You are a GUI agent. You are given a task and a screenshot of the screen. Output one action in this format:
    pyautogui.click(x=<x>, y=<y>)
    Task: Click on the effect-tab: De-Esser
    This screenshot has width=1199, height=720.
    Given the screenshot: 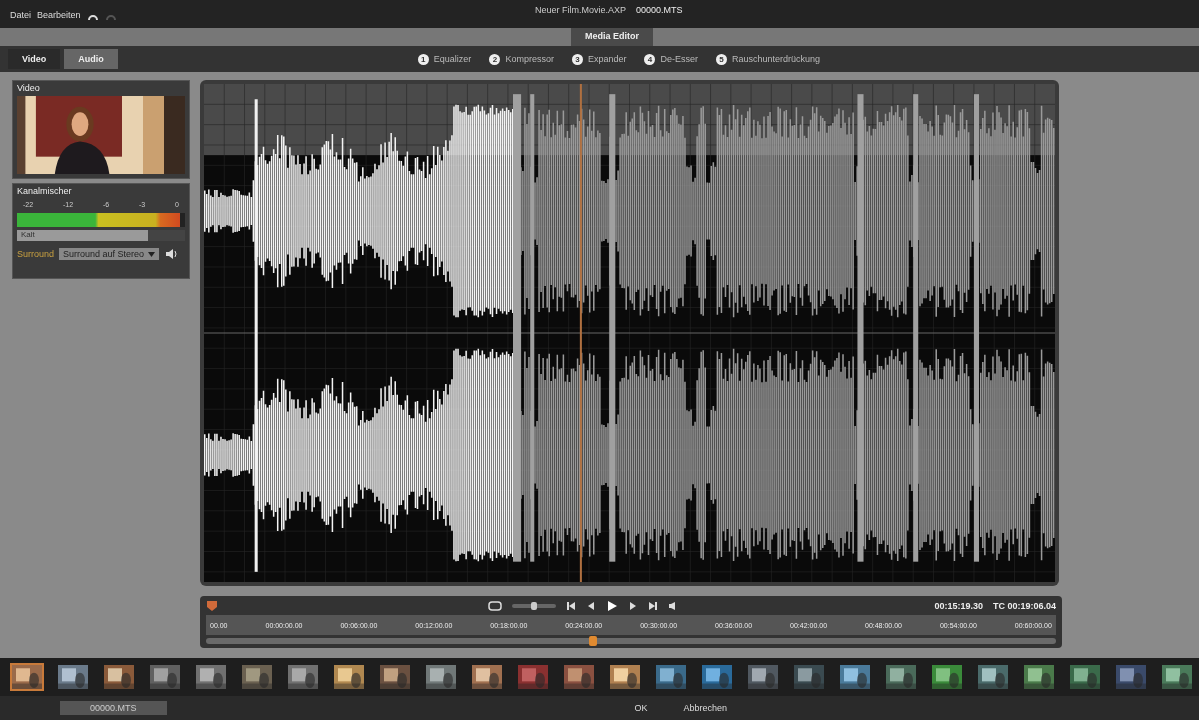 What is the action you would take?
    pyautogui.click(x=679, y=59)
    